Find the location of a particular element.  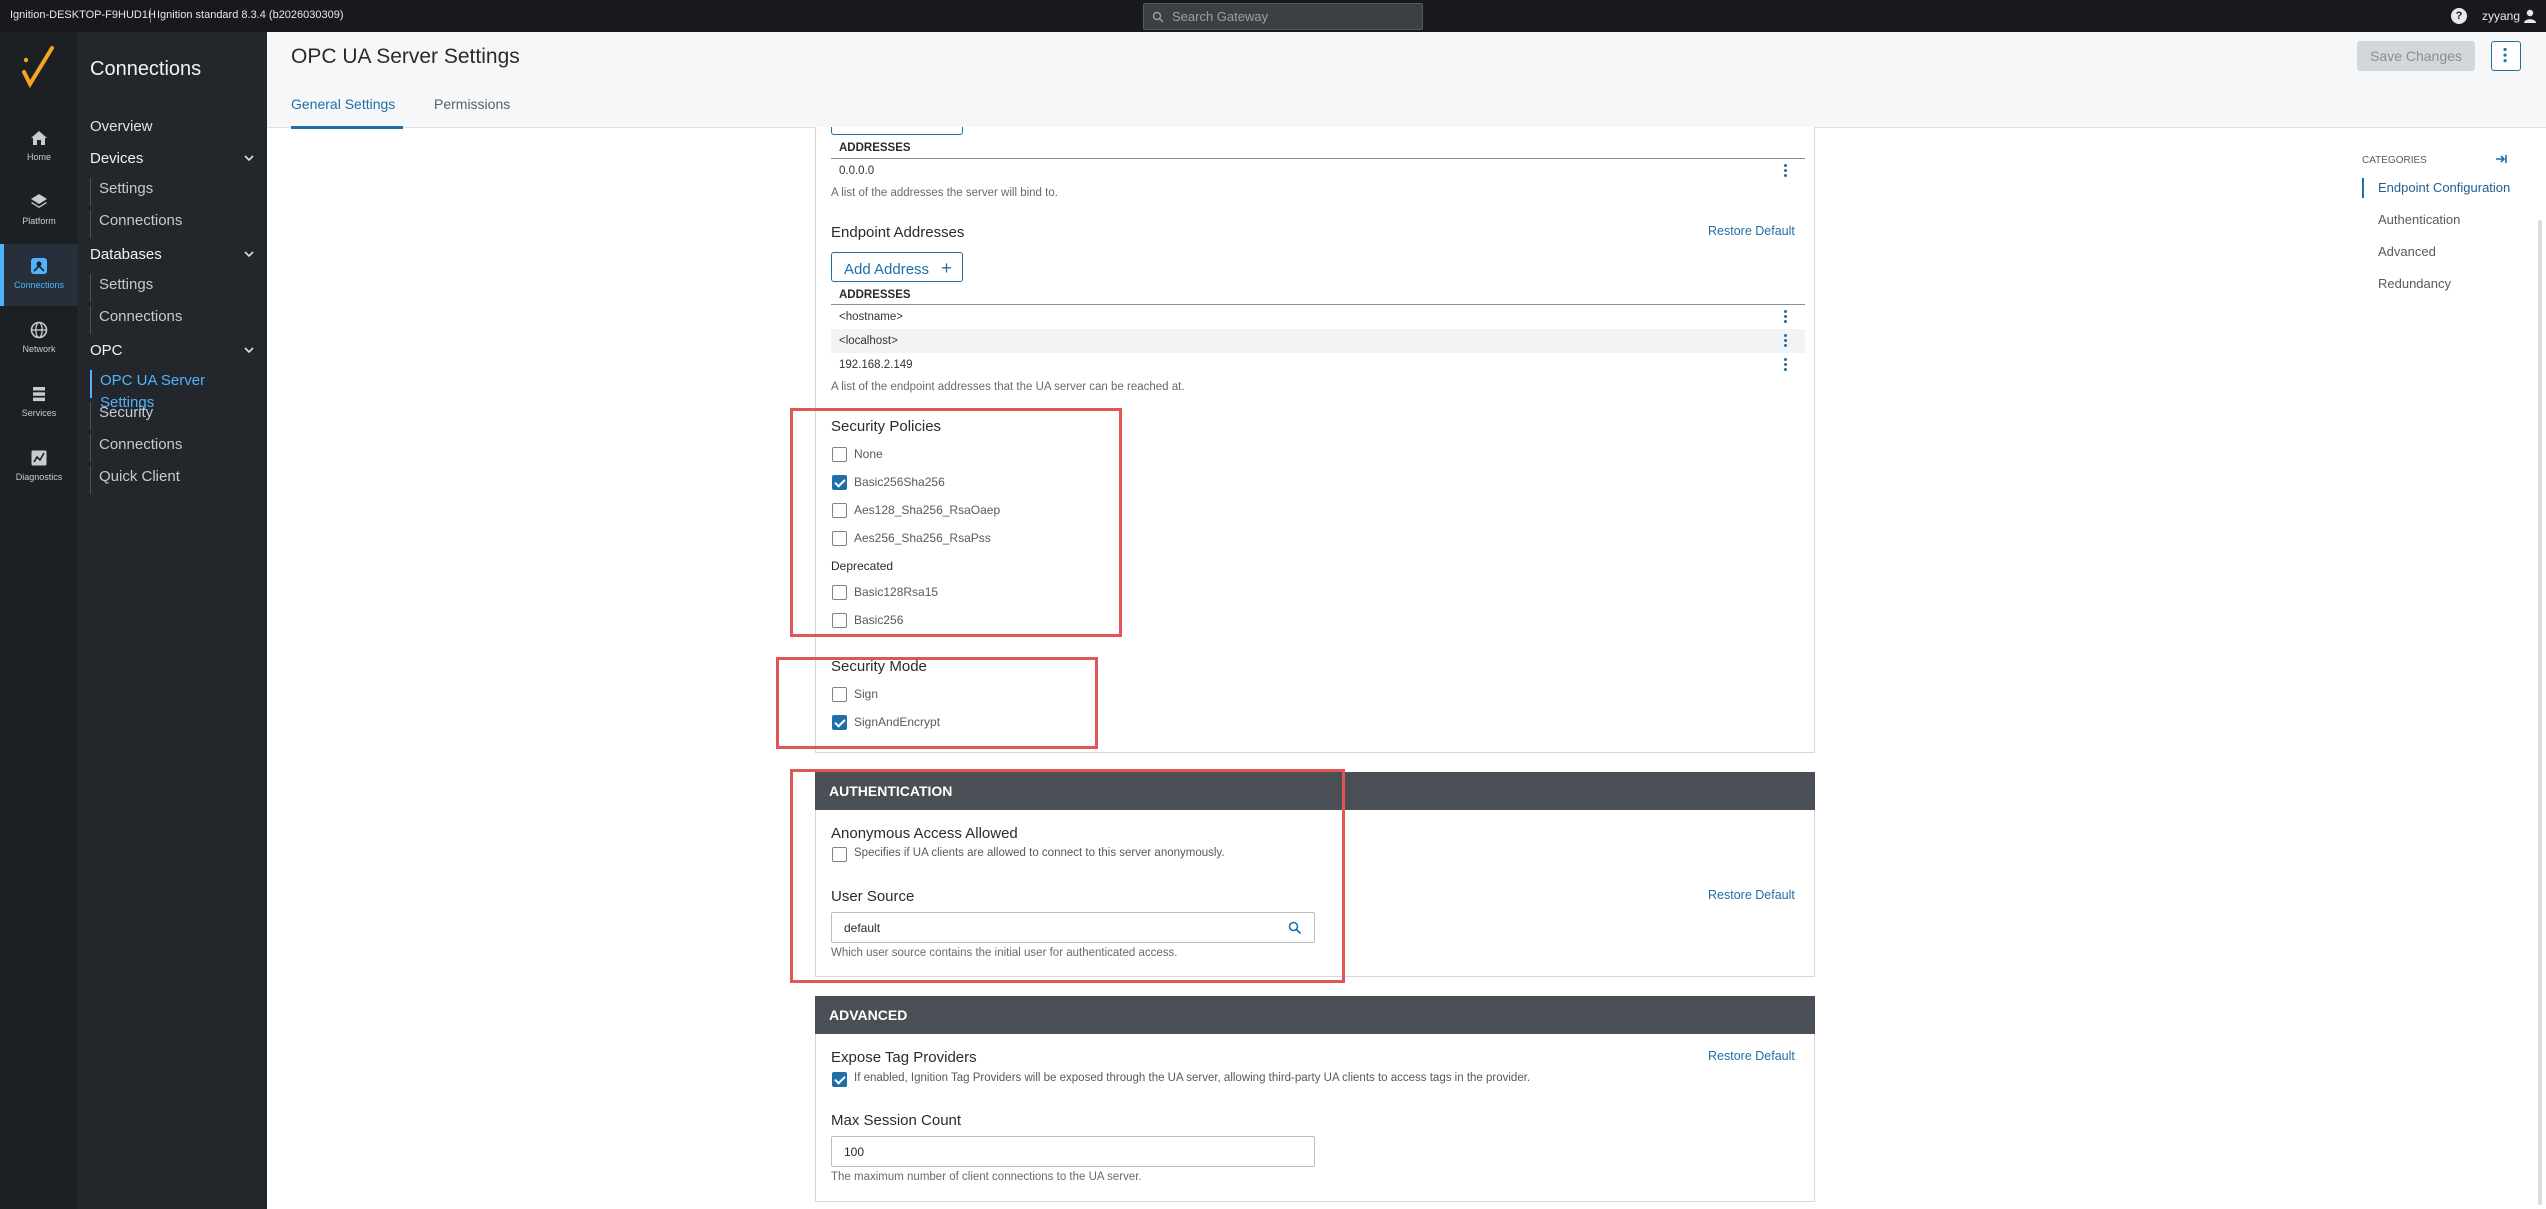

expose-tag-providers-label: Expose Tag Providers is located at coordinates (904, 1057).